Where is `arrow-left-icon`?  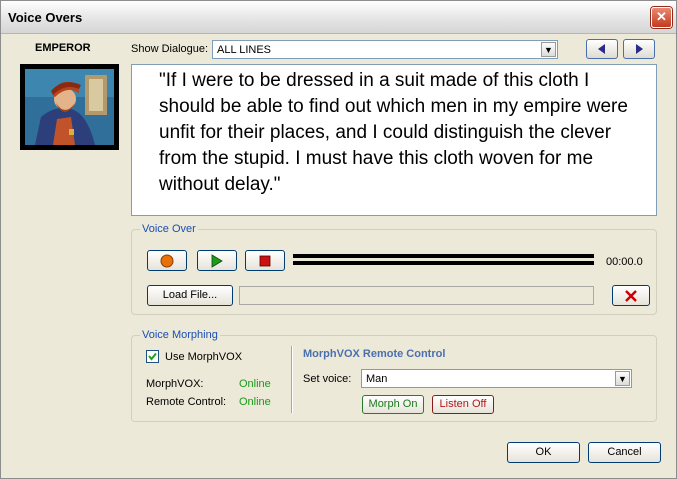
arrow-left-icon is located at coordinates (601, 49).